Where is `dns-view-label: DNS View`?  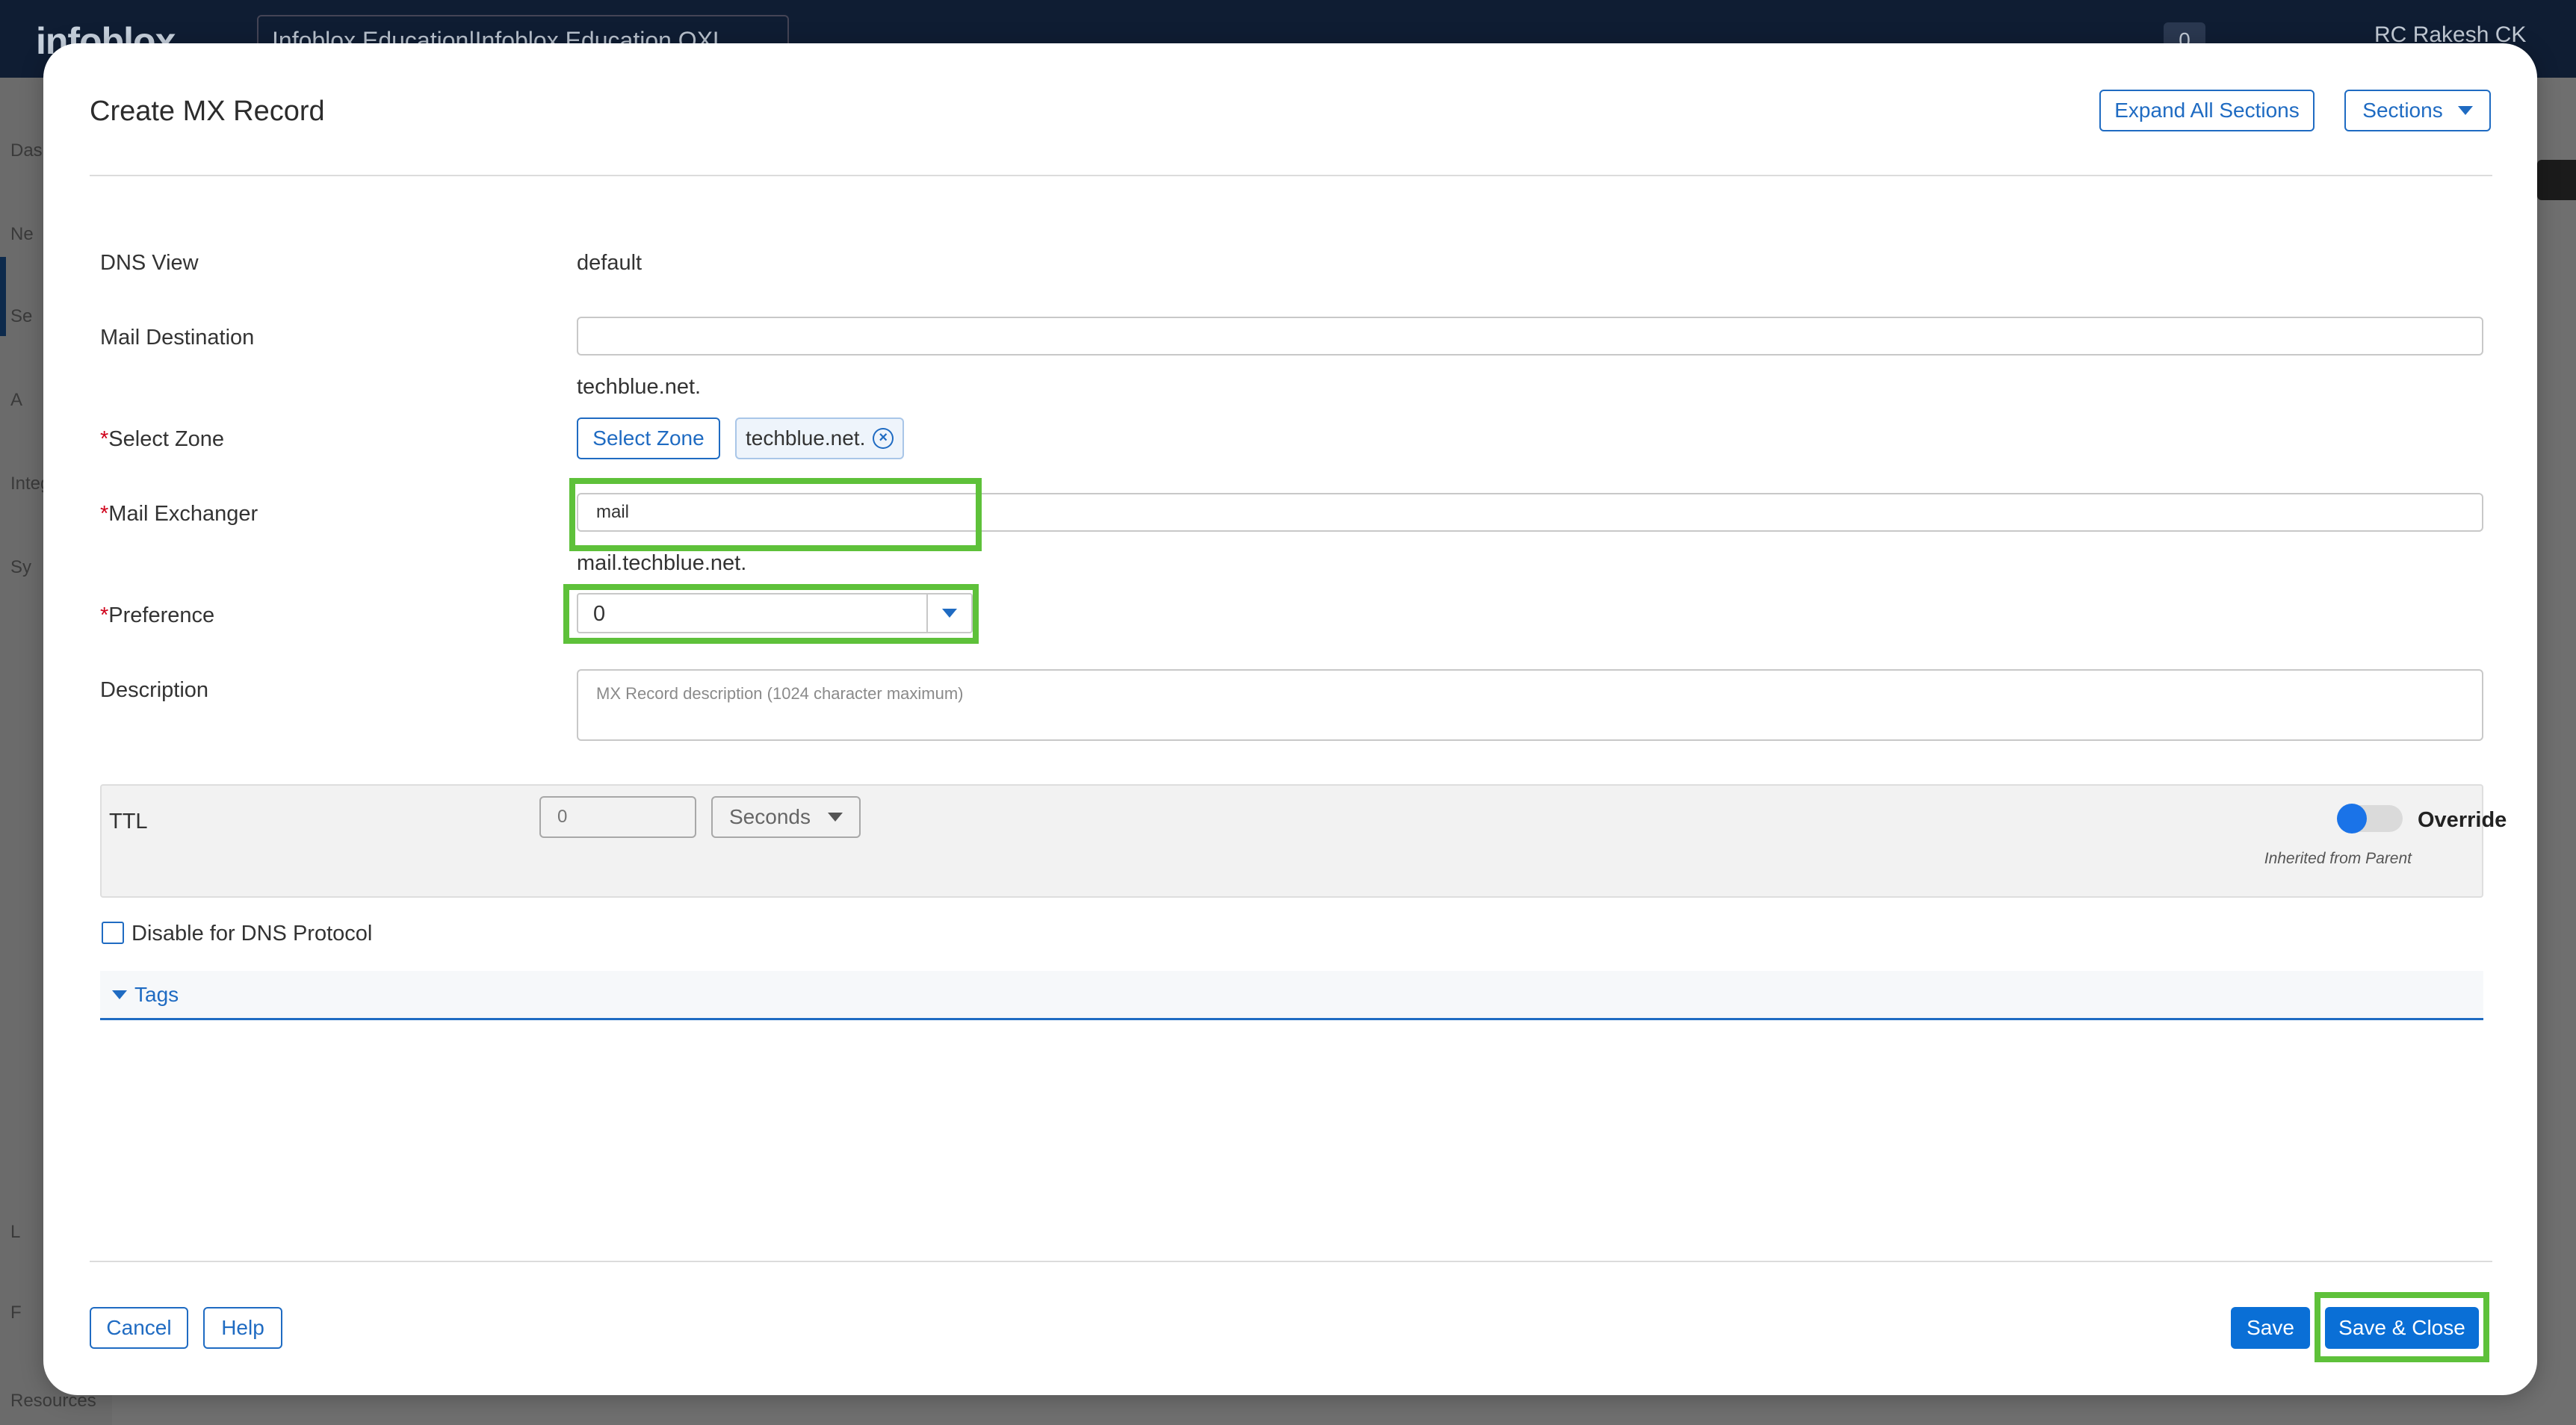
dns-view-label: DNS View is located at coordinates (149, 263).